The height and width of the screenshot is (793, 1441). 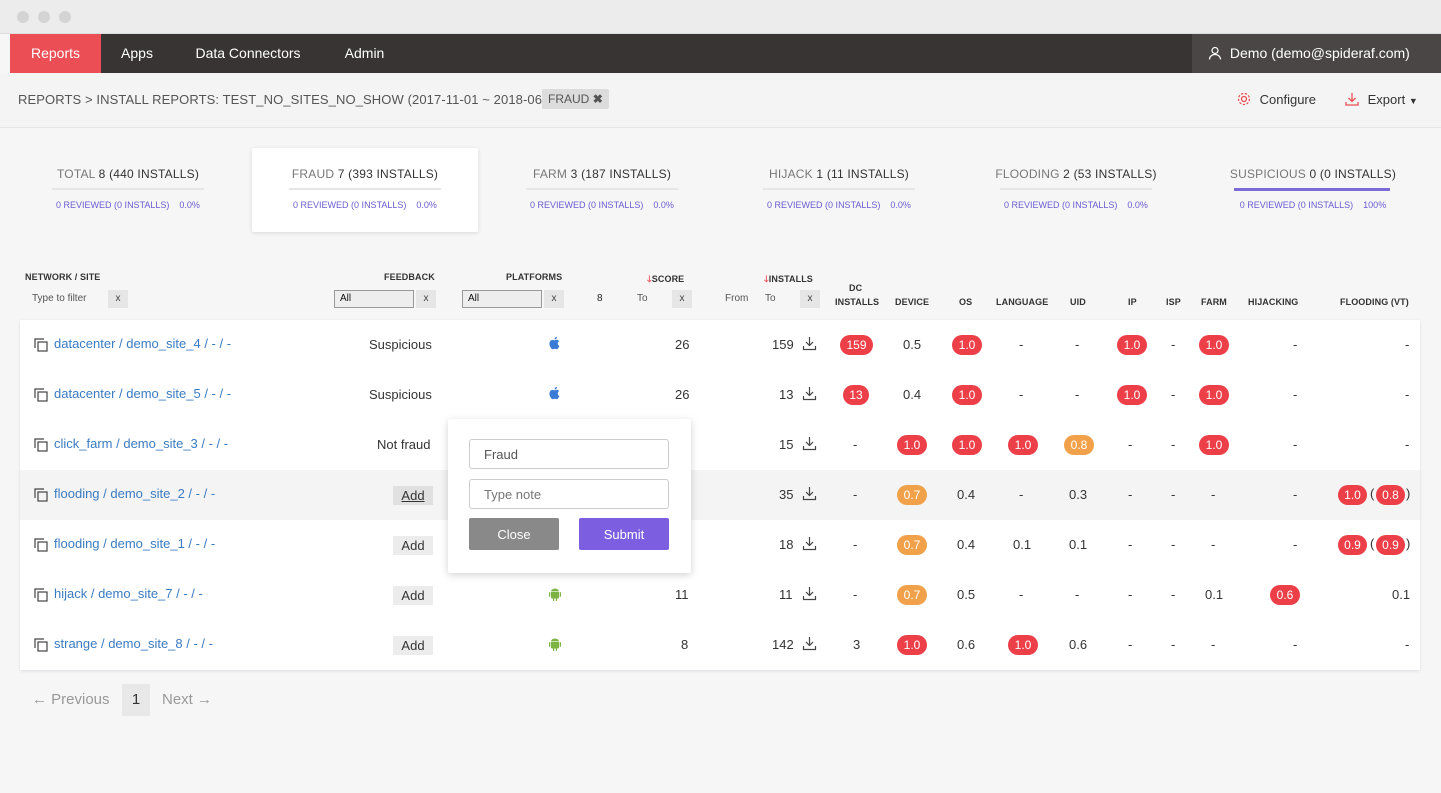 I want to click on installs-to-input: To, so click(x=770, y=298).